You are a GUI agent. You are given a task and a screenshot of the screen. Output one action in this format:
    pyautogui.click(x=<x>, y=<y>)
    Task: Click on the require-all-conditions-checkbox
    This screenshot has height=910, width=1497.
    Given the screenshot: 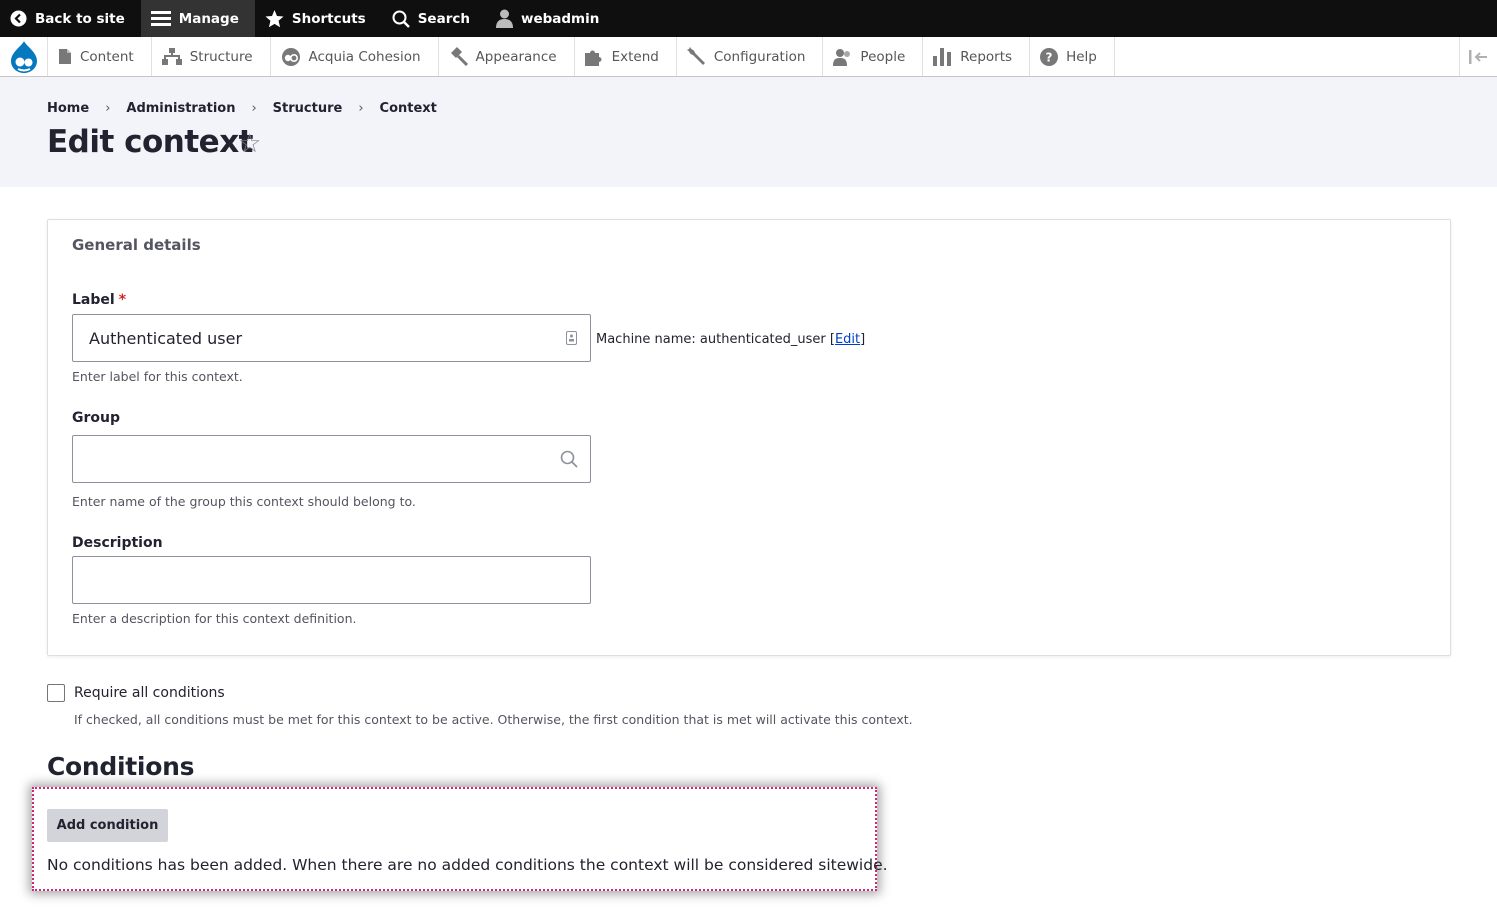 What is the action you would take?
    pyautogui.click(x=56, y=693)
    